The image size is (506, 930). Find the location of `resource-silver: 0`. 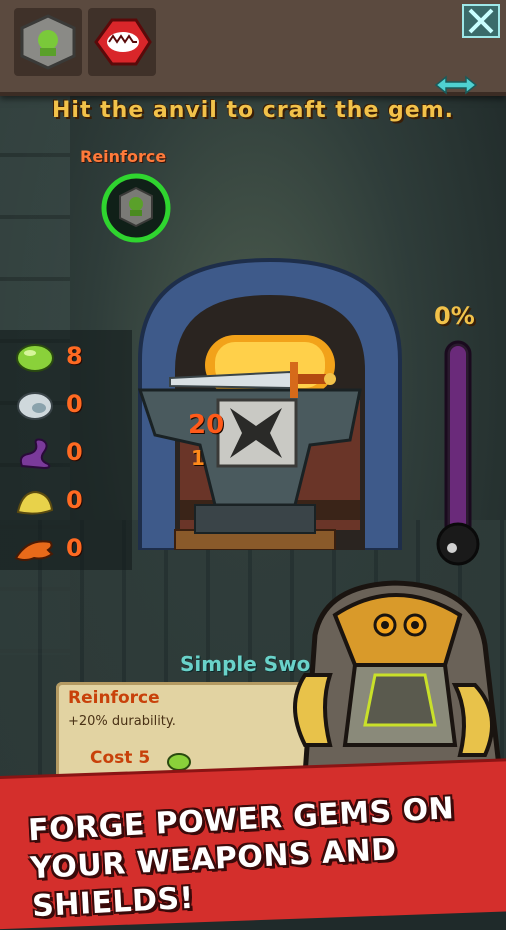

resource-silver: 0 is located at coordinates (69, 405).